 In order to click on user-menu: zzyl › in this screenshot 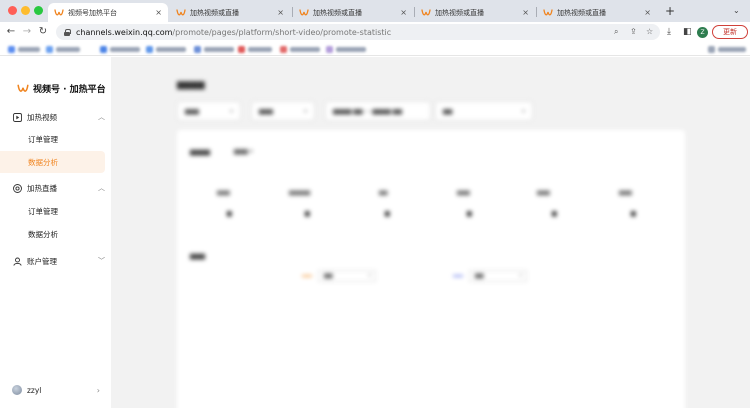, I will do `click(56, 390)`.